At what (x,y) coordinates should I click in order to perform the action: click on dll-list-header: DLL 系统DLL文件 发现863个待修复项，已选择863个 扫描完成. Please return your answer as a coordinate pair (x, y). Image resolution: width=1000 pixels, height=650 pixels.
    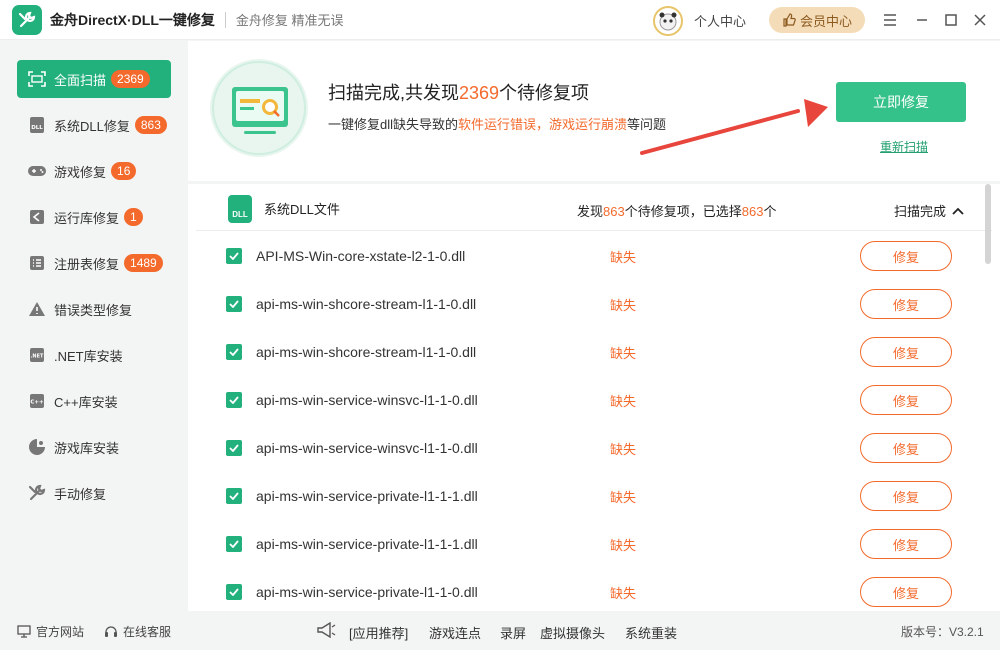
    Looking at the image, I should click on (594, 209).